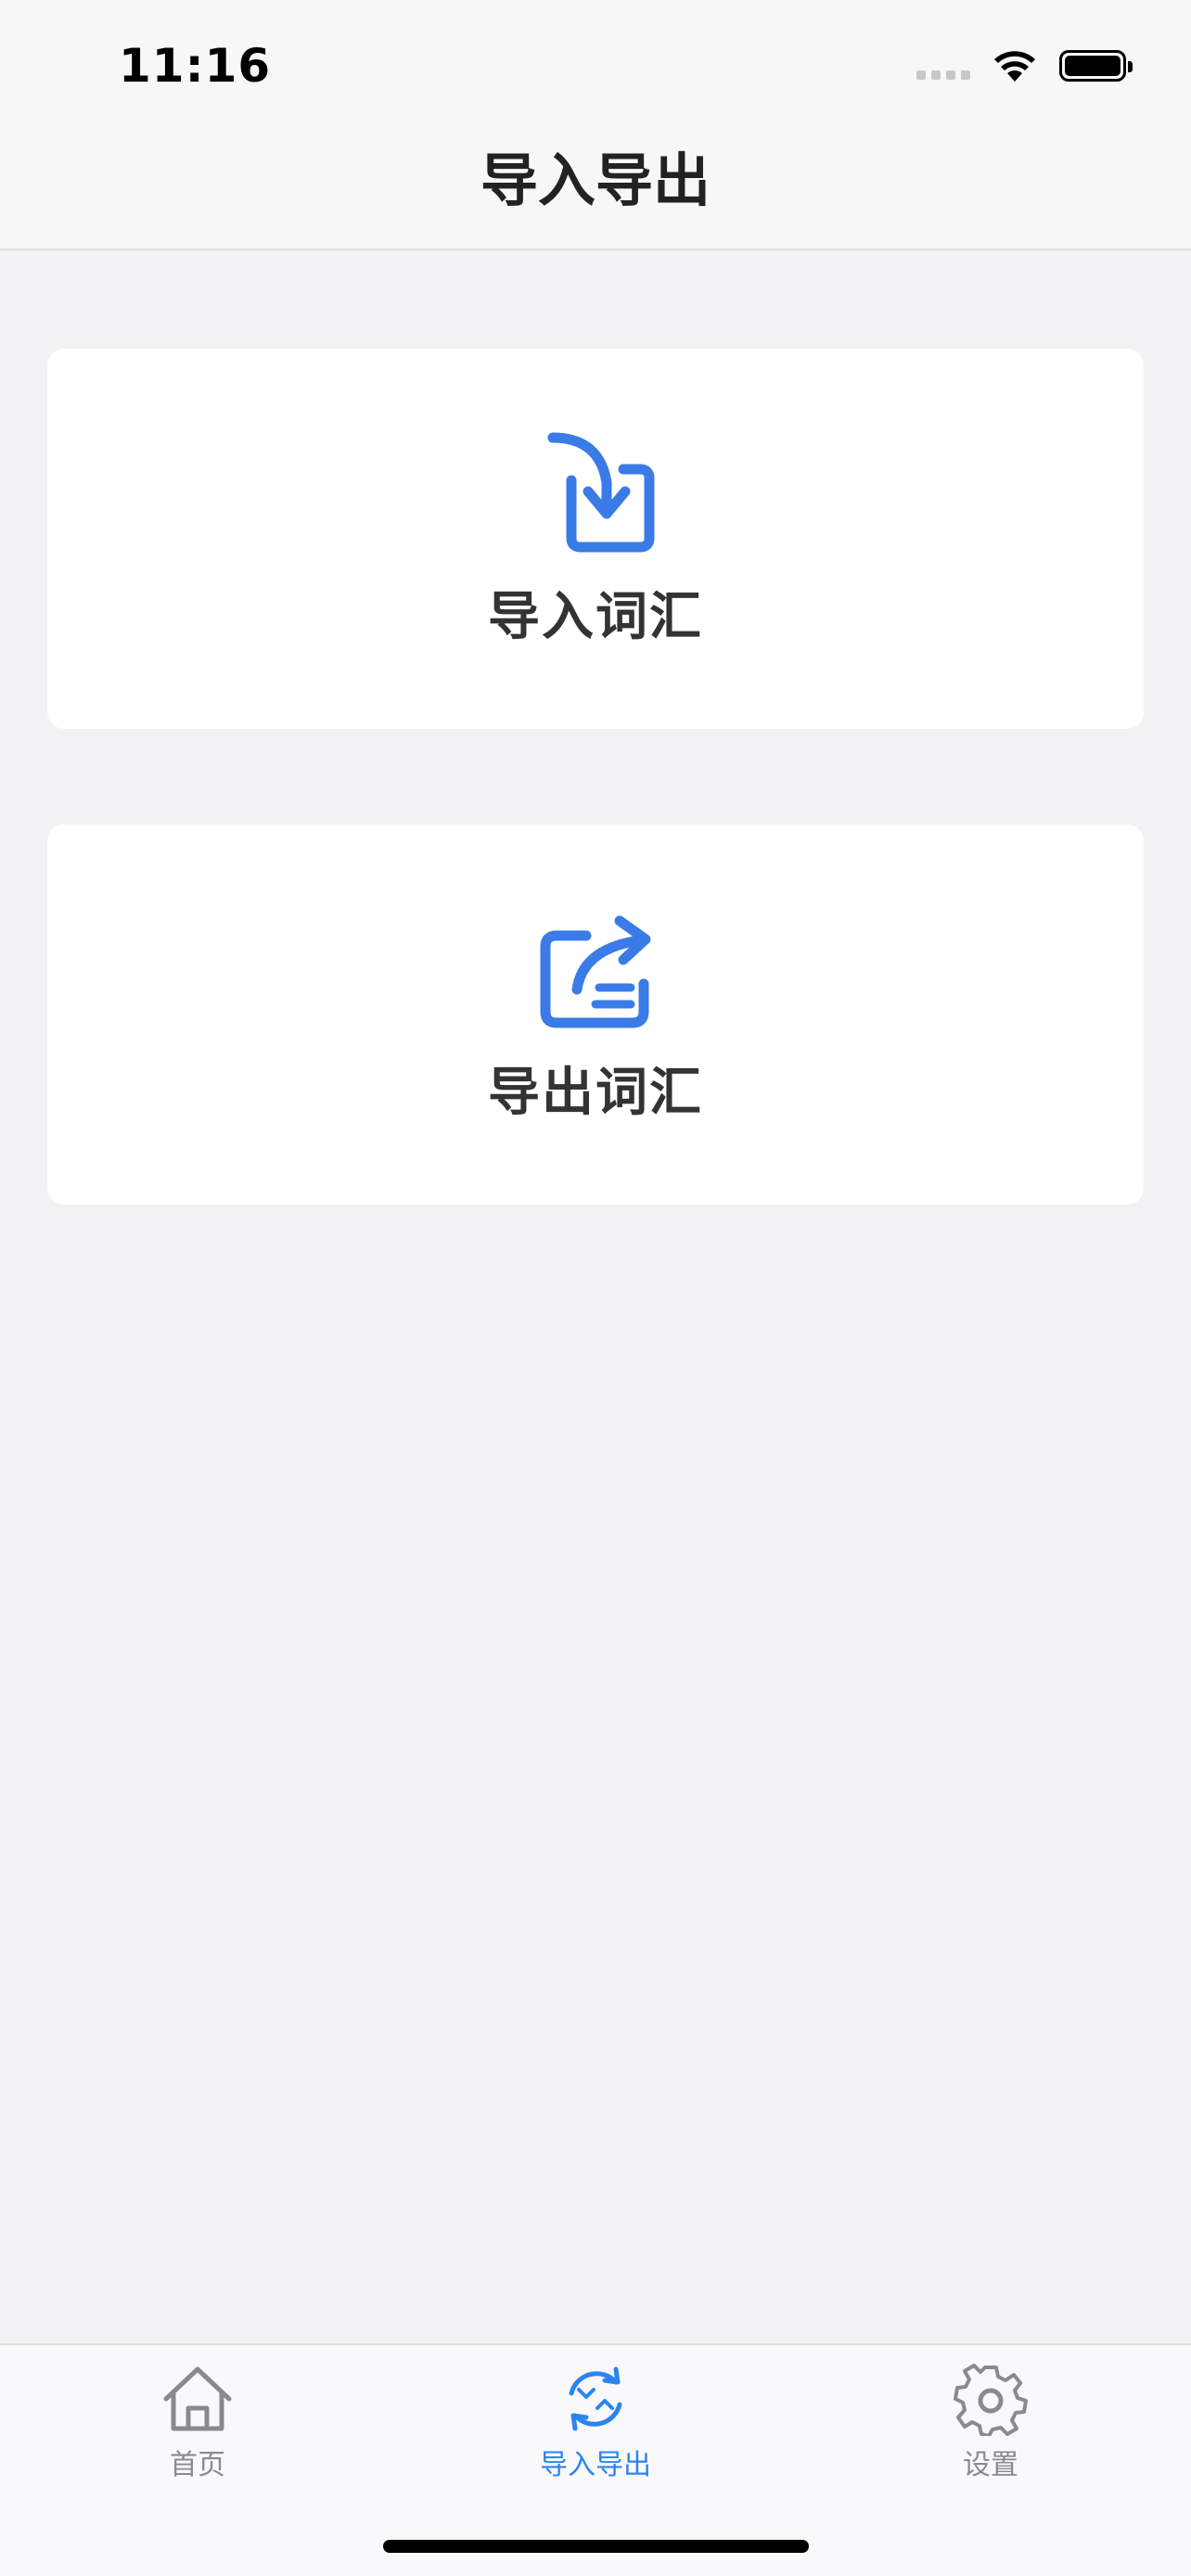 This screenshot has width=1191, height=2576. Describe the element at coordinates (595, 181) in the screenshot. I see `page-title: 导入导出` at that location.